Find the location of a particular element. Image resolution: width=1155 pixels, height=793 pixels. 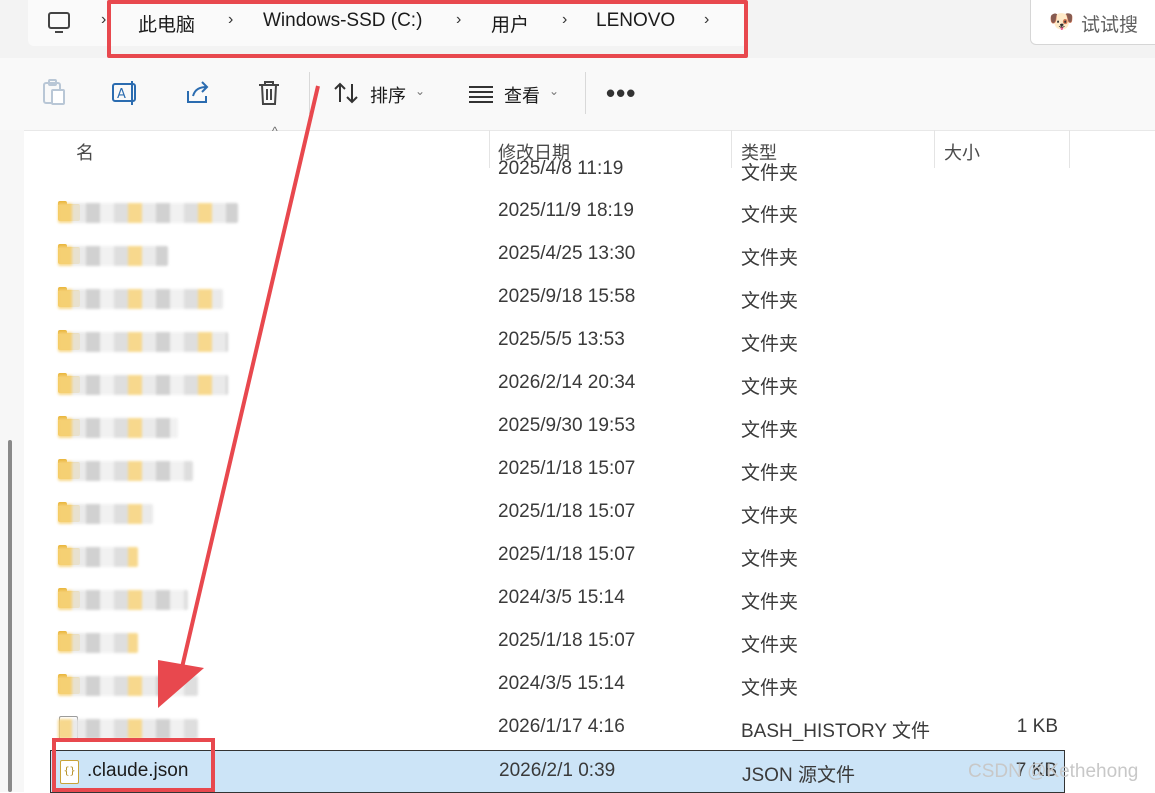

item-type: JSON 源文件 is located at coordinates (798, 775).